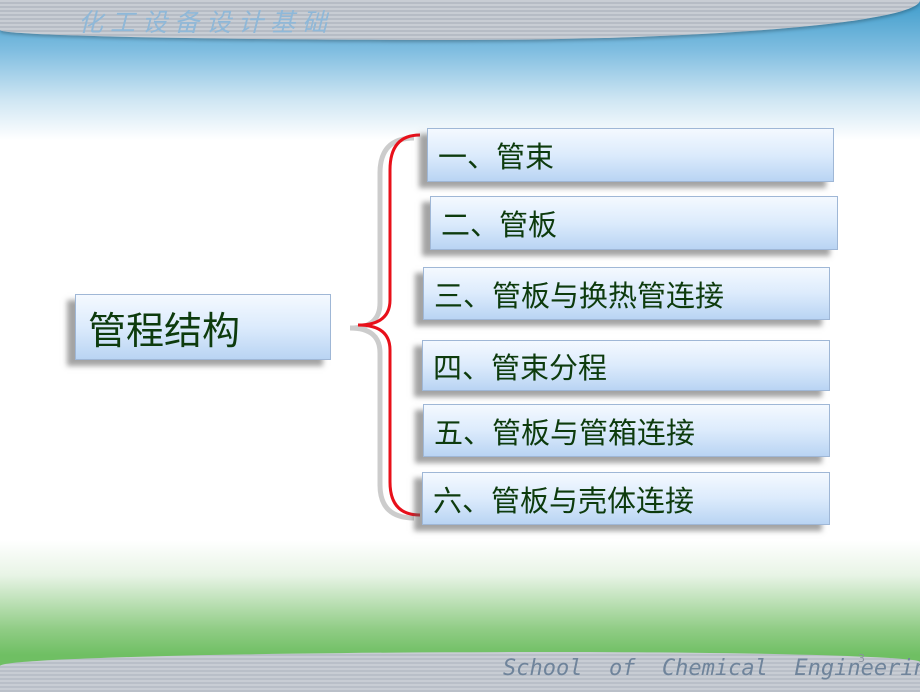 This screenshot has width=920, height=692. Describe the element at coordinates (626, 498) in the screenshot. I see `item-box-6: 六、管板与壳体连接` at that location.